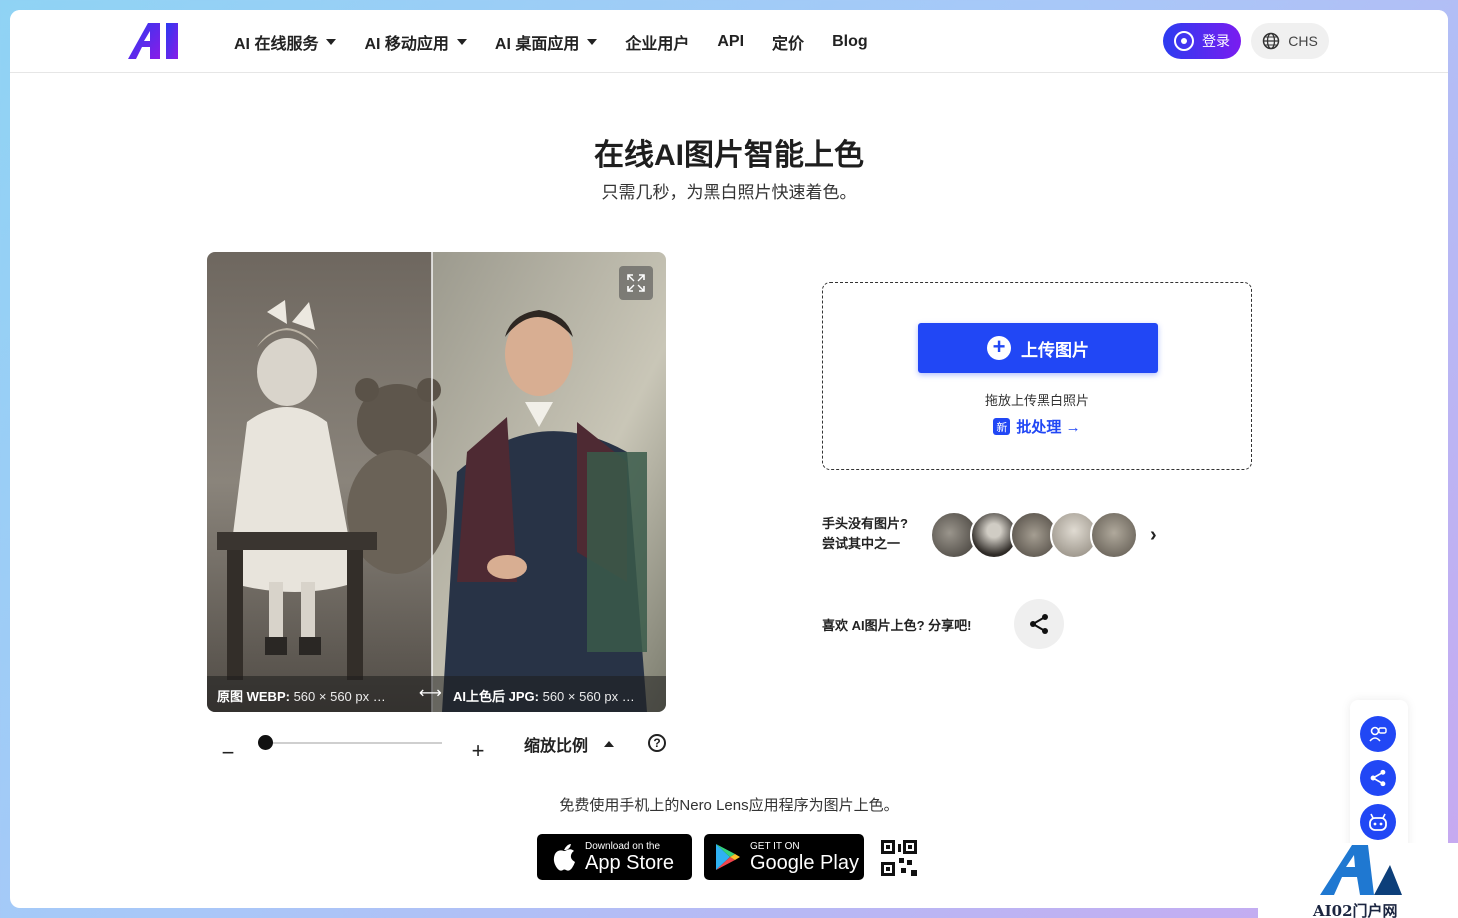 Image resolution: width=1458 pixels, height=918 pixels. What do you see at coordinates (1271, 41) in the screenshot?
I see `globe-icon` at bounding box center [1271, 41].